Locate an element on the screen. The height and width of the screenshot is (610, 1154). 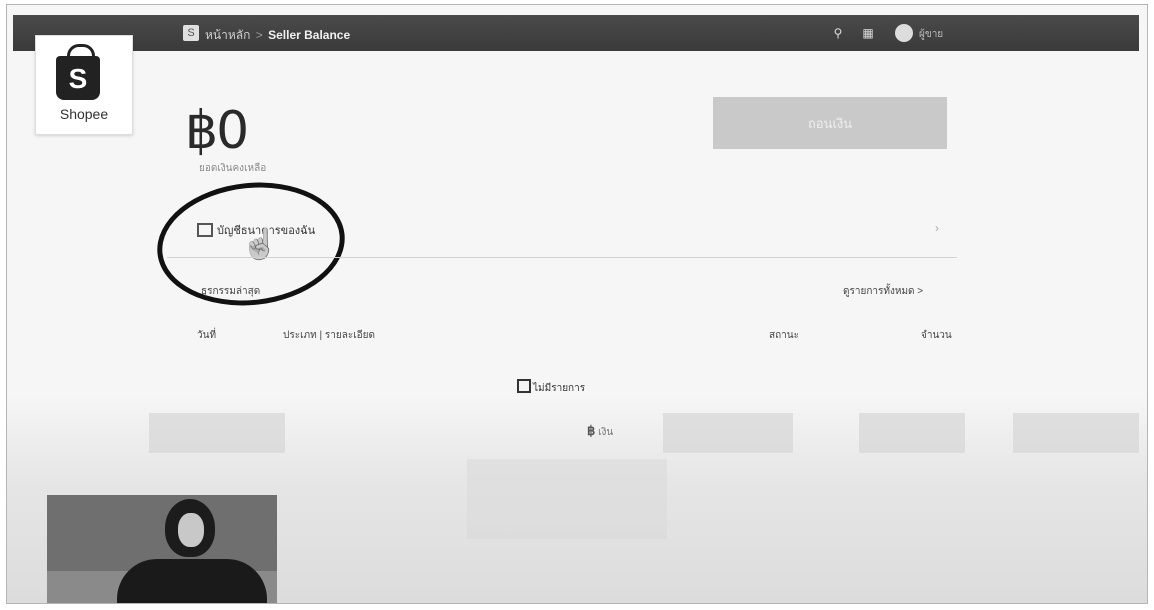
ghost-label: ฿ เงิน is located at coordinates (600, 430).